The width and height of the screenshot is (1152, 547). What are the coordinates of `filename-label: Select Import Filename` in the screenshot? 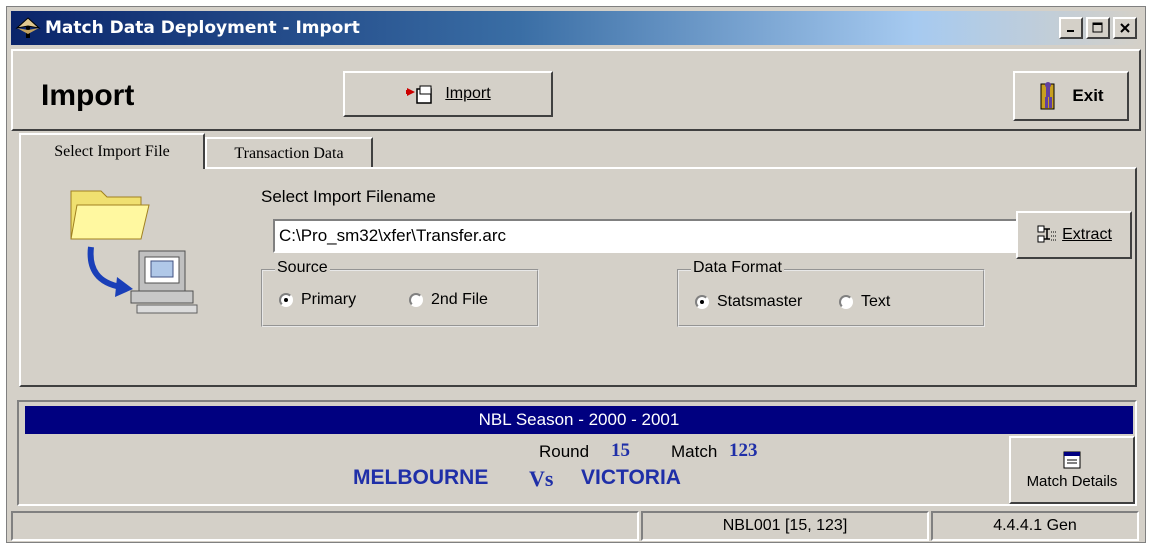 It's located at (348, 196).